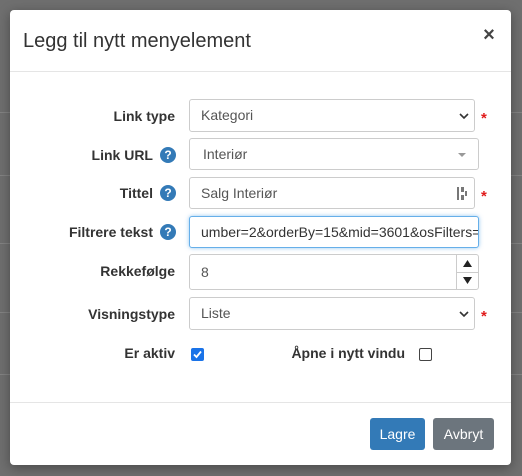  Describe the element at coordinates (332, 193) in the screenshot. I see `tittel-input: Salg Interiør` at that location.